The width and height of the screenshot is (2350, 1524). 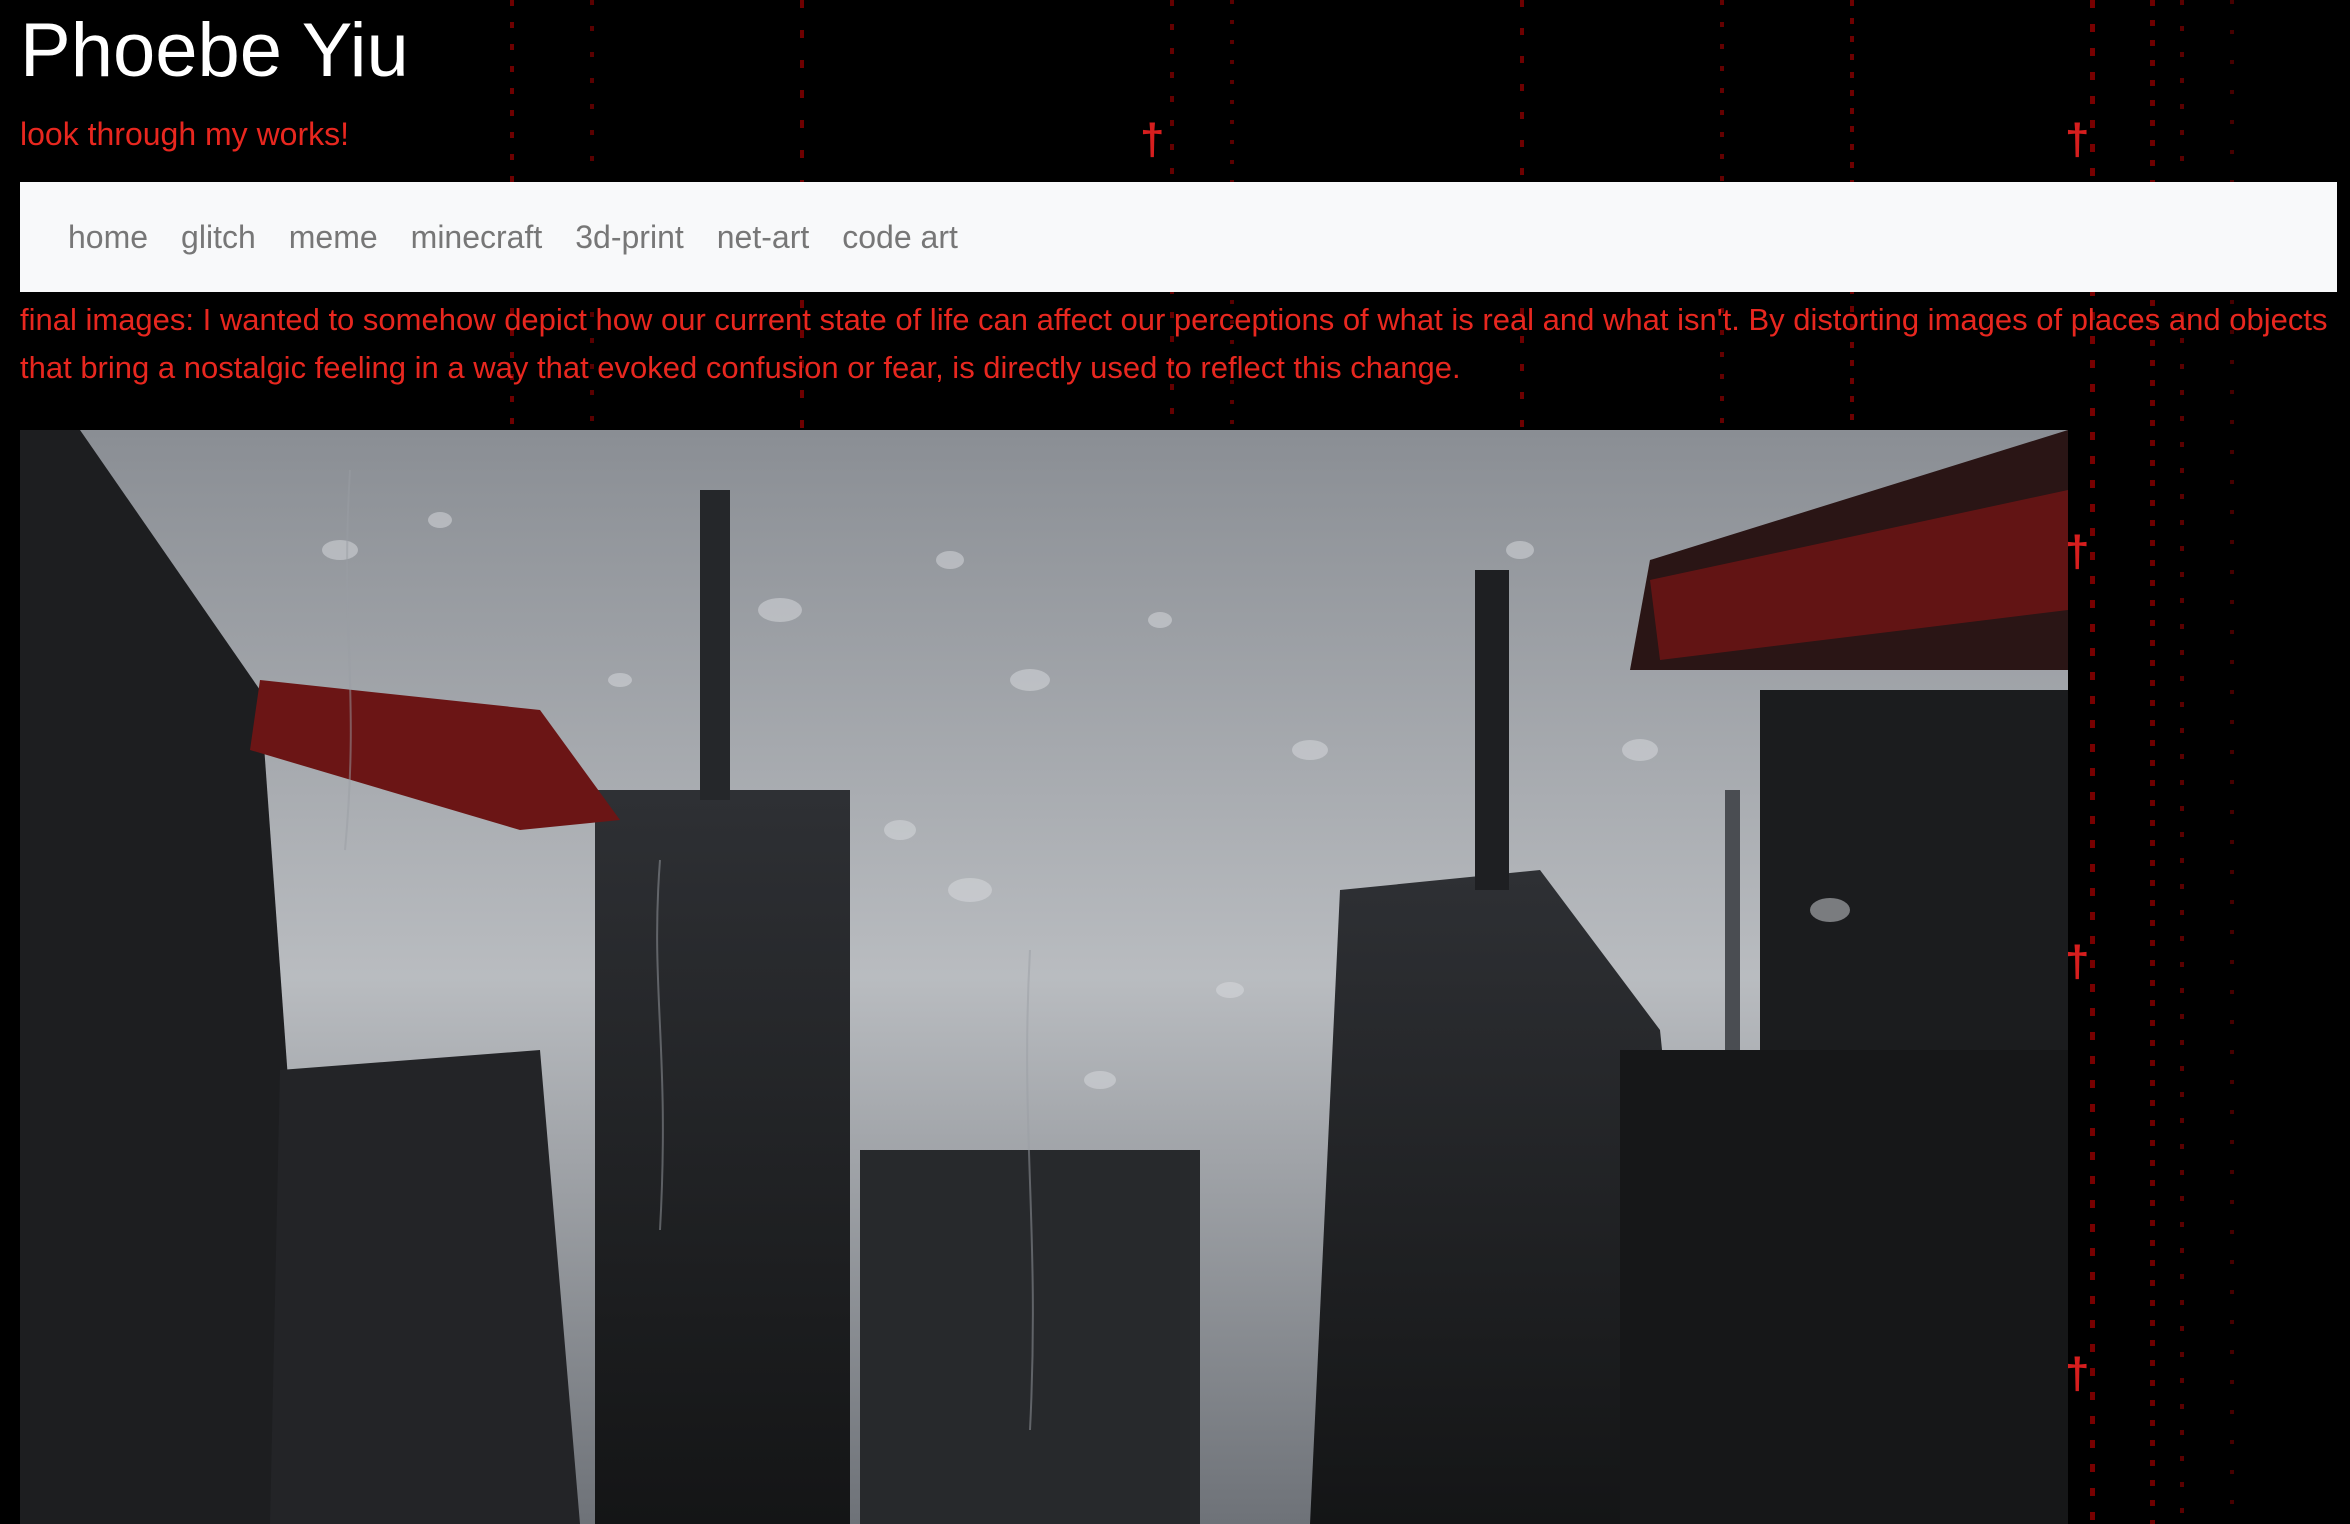 I want to click on site-tagline: look through my works!, so click(x=185, y=134).